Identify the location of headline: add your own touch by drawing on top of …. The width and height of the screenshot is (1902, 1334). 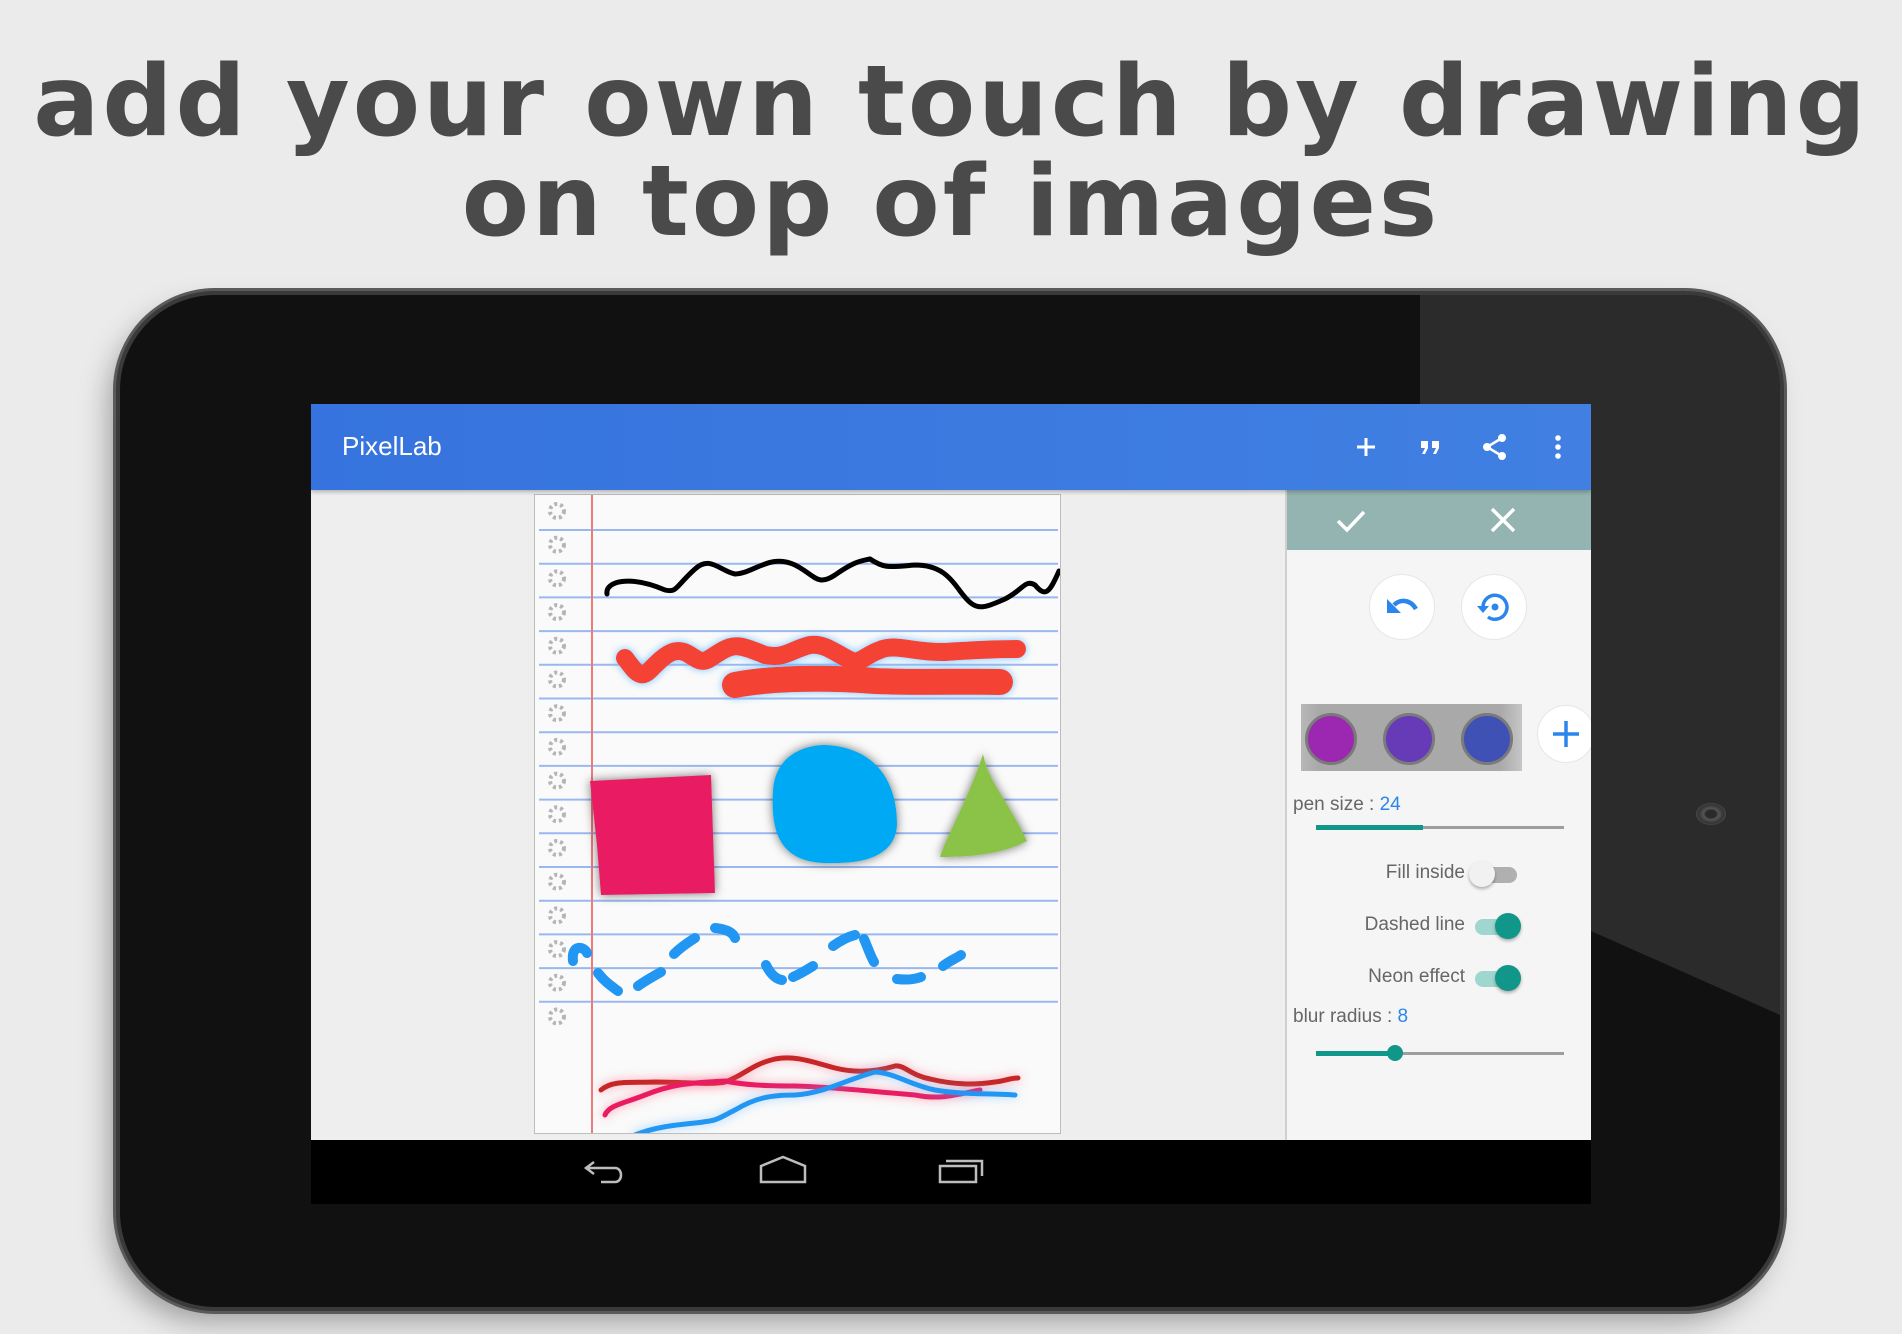
(951, 152).